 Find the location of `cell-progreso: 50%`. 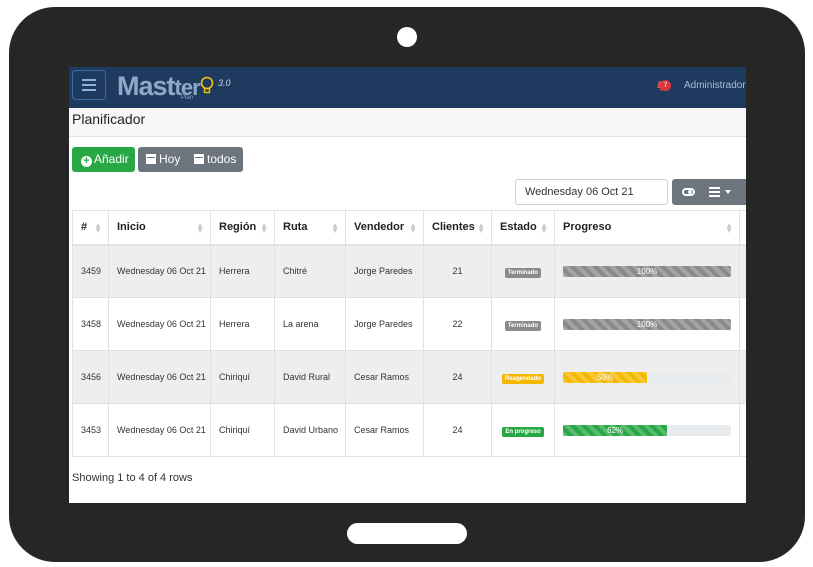

cell-progreso: 50% is located at coordinates (647, 377).